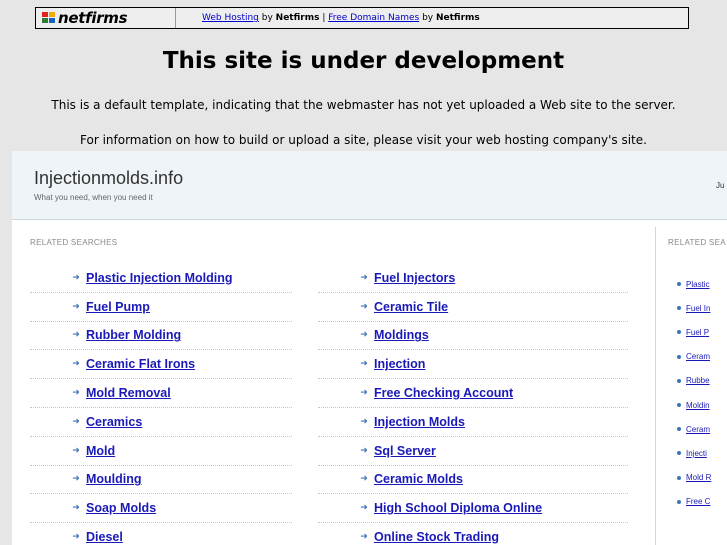 The image size is (727, 545). I want to click on related-search-link: High School Diploma Online, so click(458, 508).